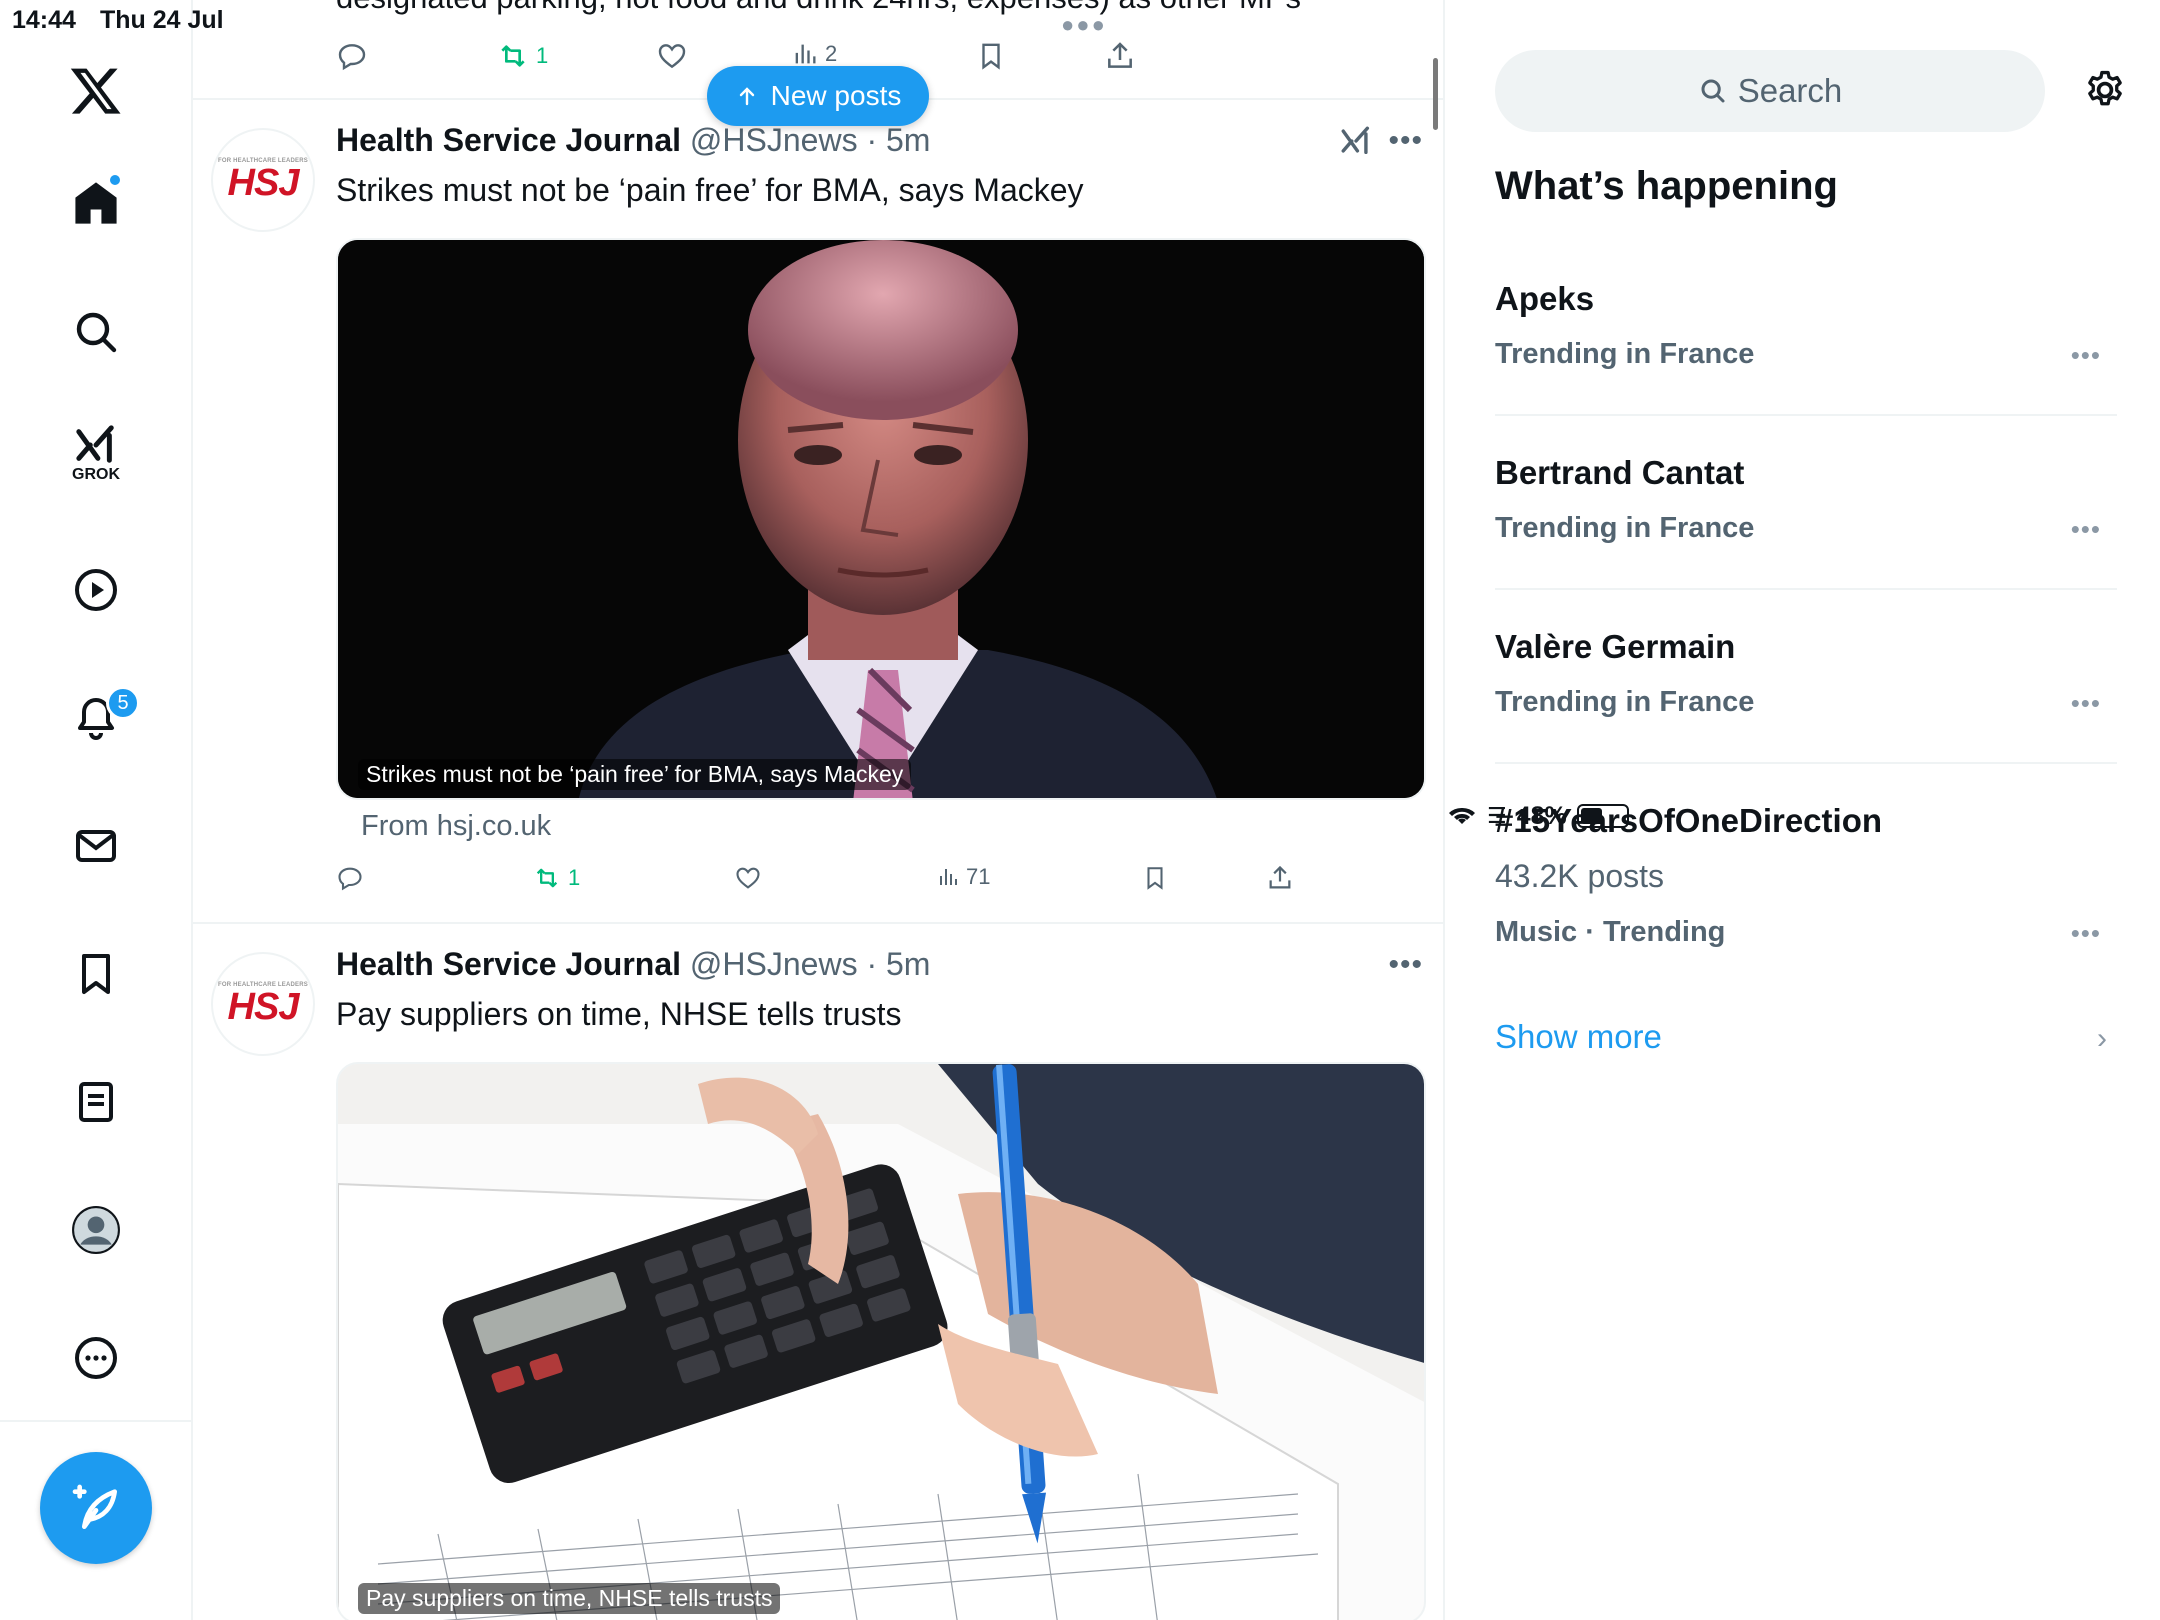  I want to click on wifi-icon, so click(1462, 815).